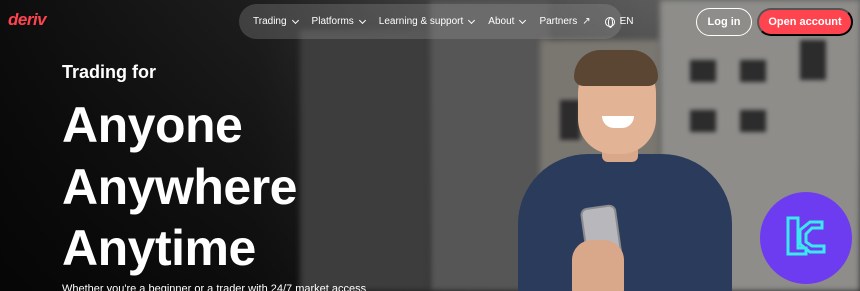  What do you see at coordinates (179, 187) in the screenshot?
I see `hero-headline-line2: Anywhere` at bounding box center [179, 187].